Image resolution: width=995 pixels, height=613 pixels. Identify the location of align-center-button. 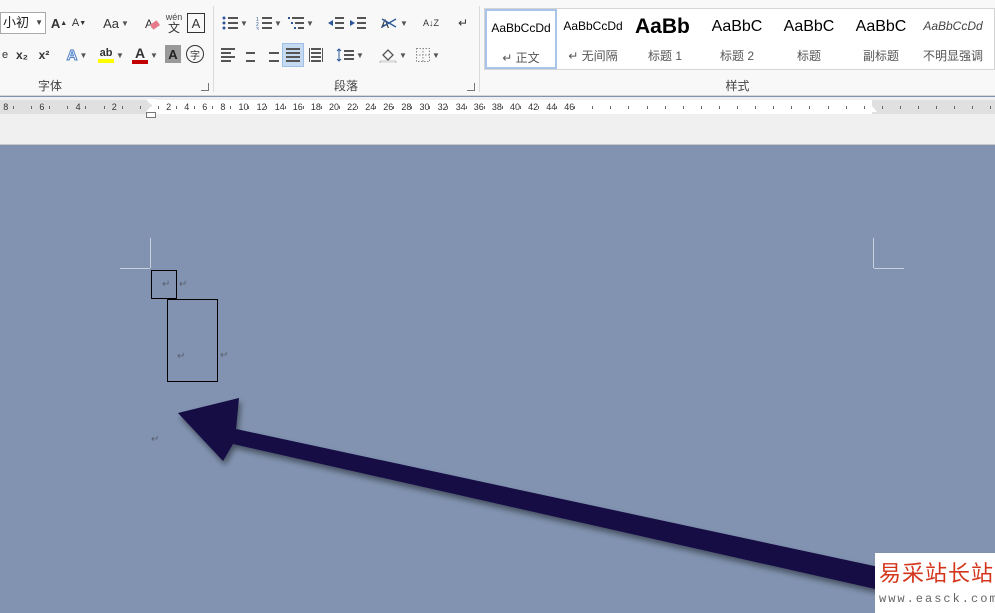
(250, 55).